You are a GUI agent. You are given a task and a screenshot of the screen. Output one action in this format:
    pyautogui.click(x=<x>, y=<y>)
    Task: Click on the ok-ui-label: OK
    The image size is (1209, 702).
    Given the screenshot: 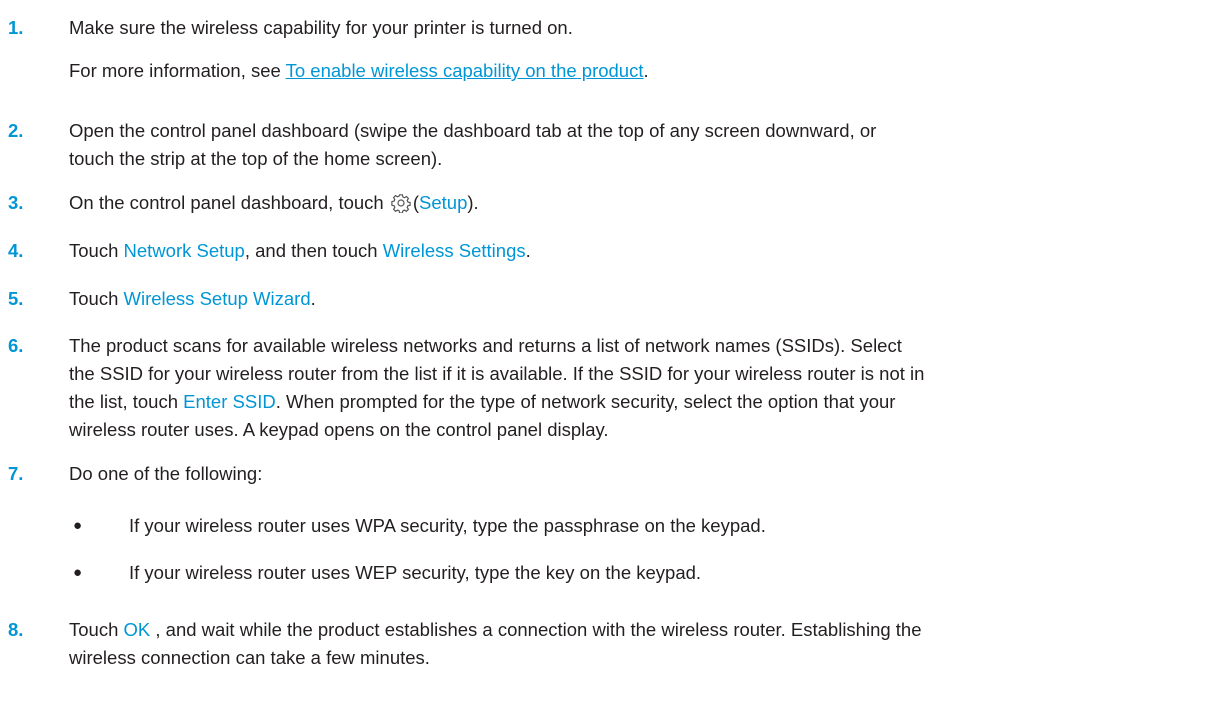 What is the action you would take?
    pyautogui.click(x=137, y=629)
    